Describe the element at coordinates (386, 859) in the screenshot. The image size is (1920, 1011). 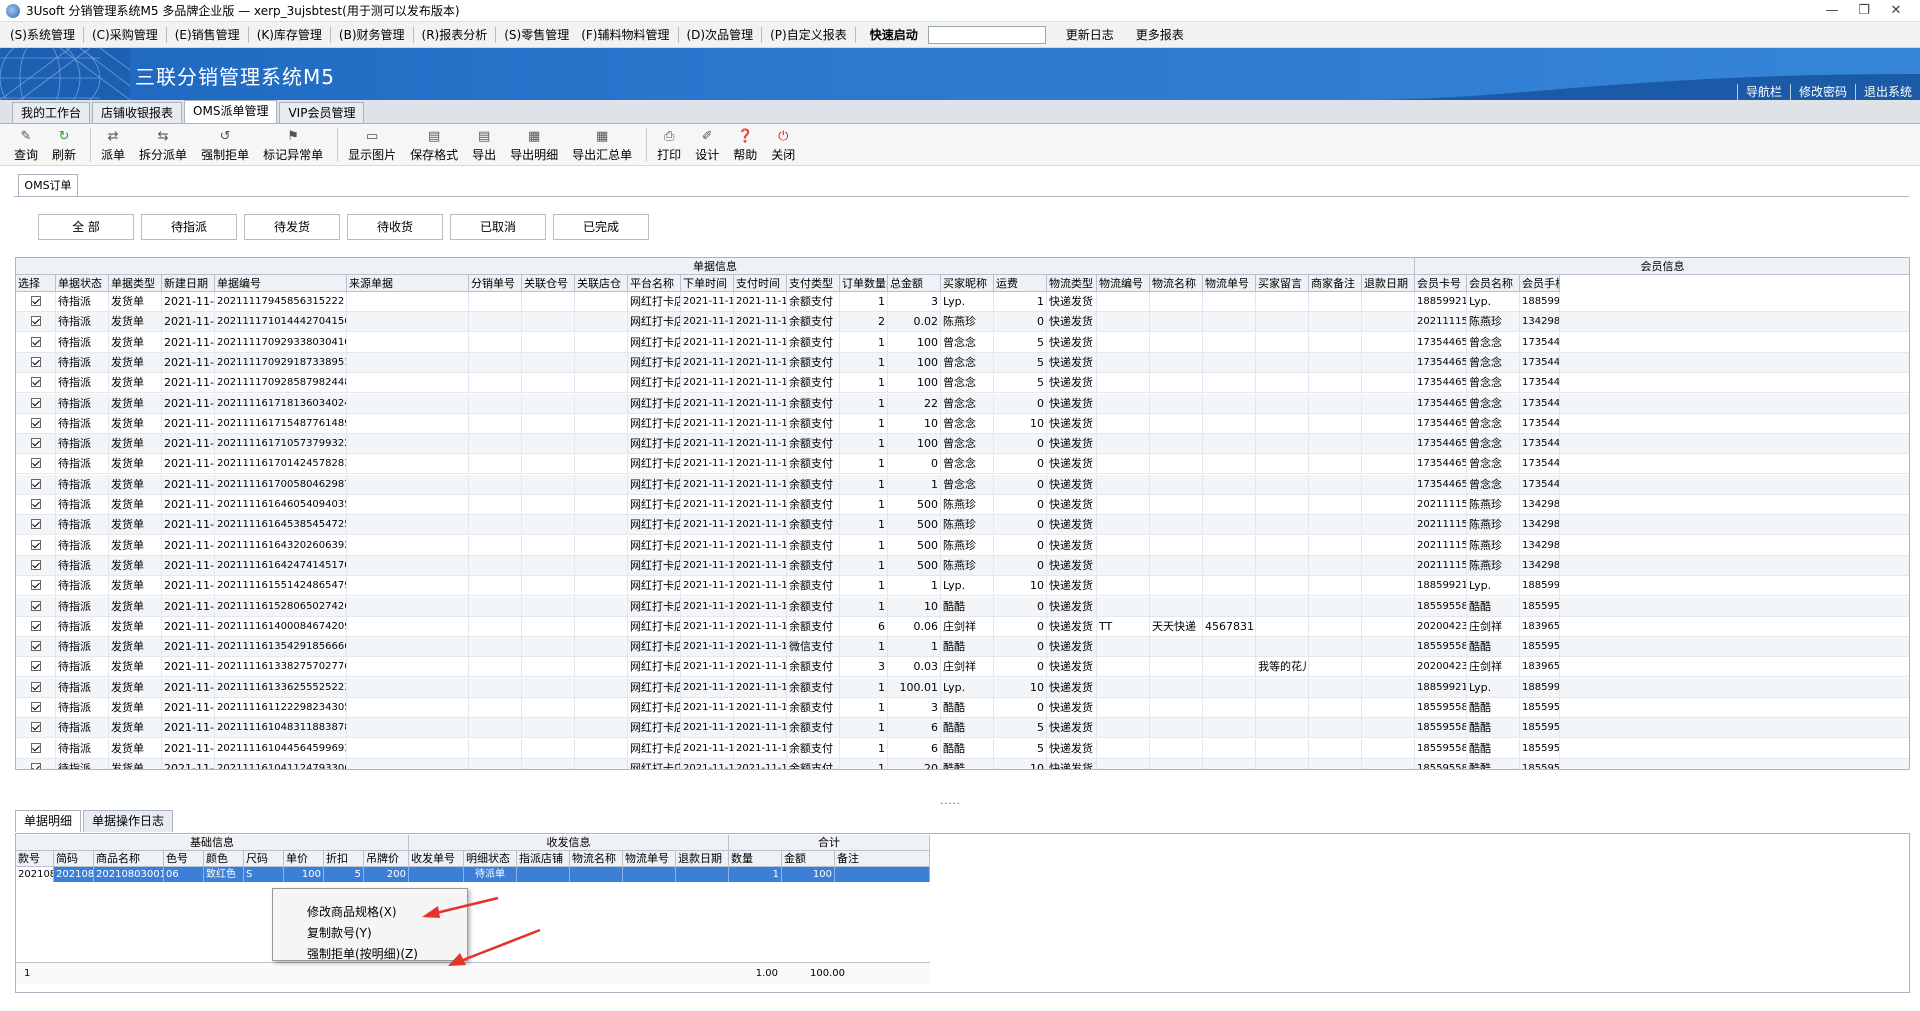
I see `detail-column-header: 吊牌价` at that location.